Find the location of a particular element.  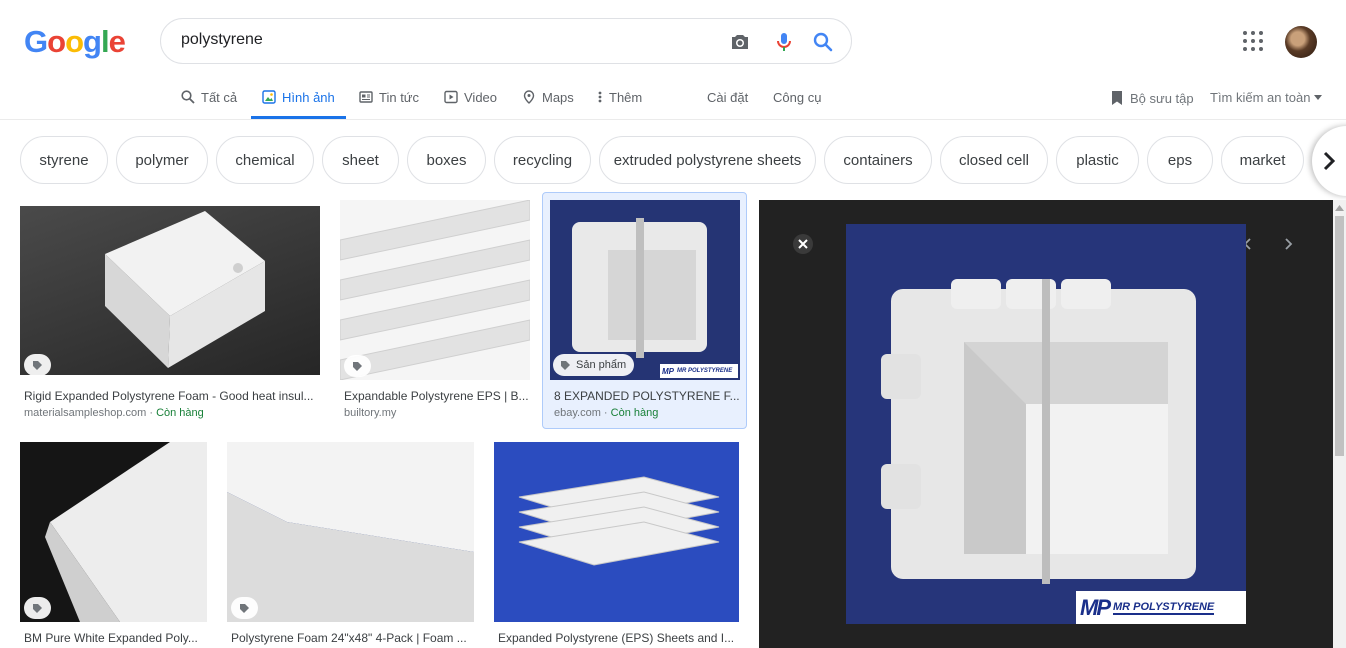

tag-badge: Sản phẩm is located at coordinates (594, 365).